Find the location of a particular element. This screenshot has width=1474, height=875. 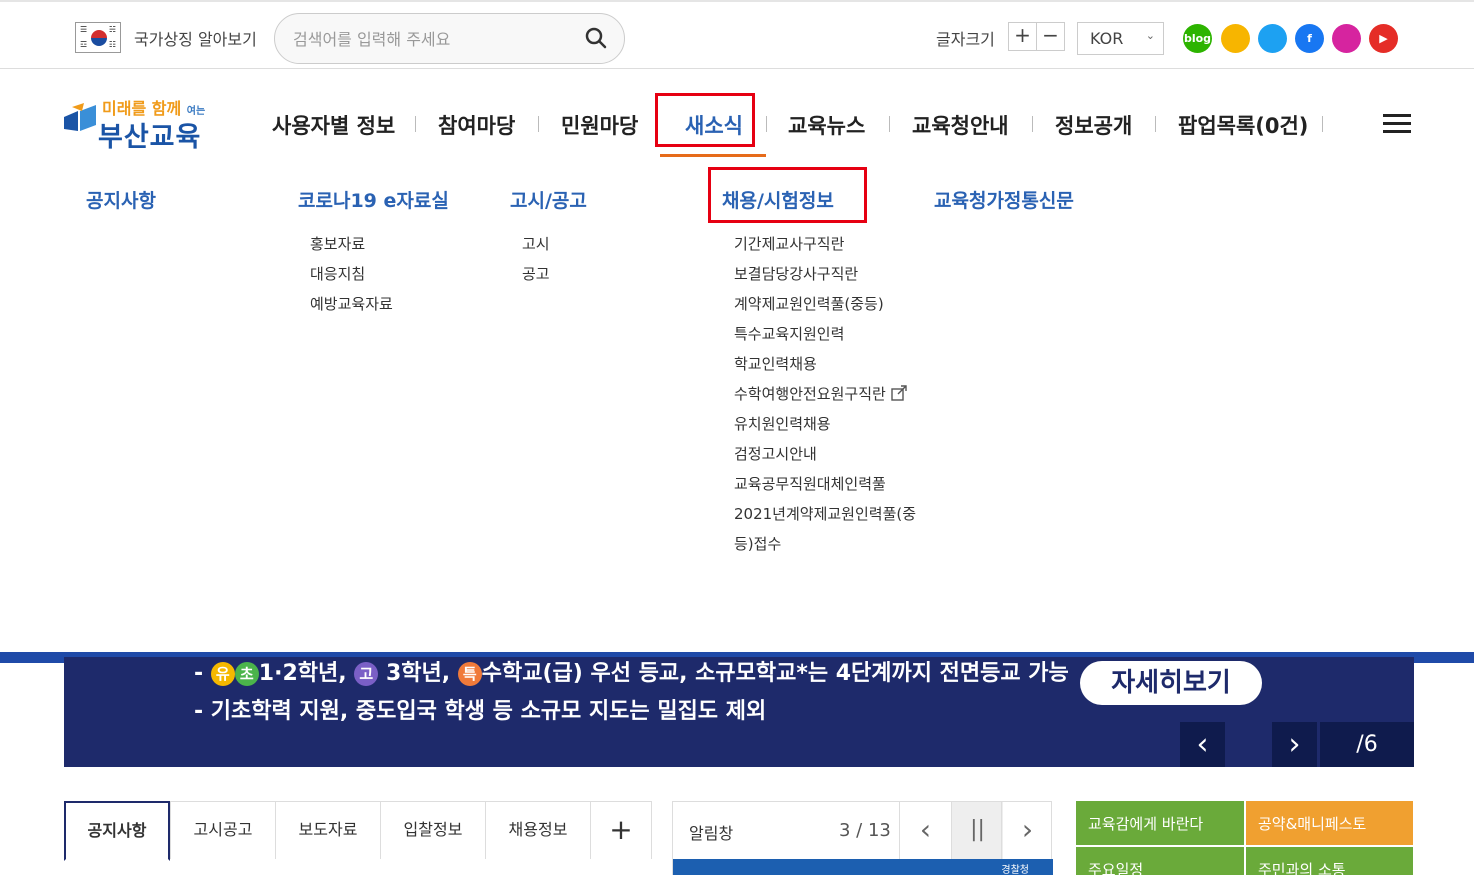

trigram-icon: ☰ is located at coordinates (84, 29).